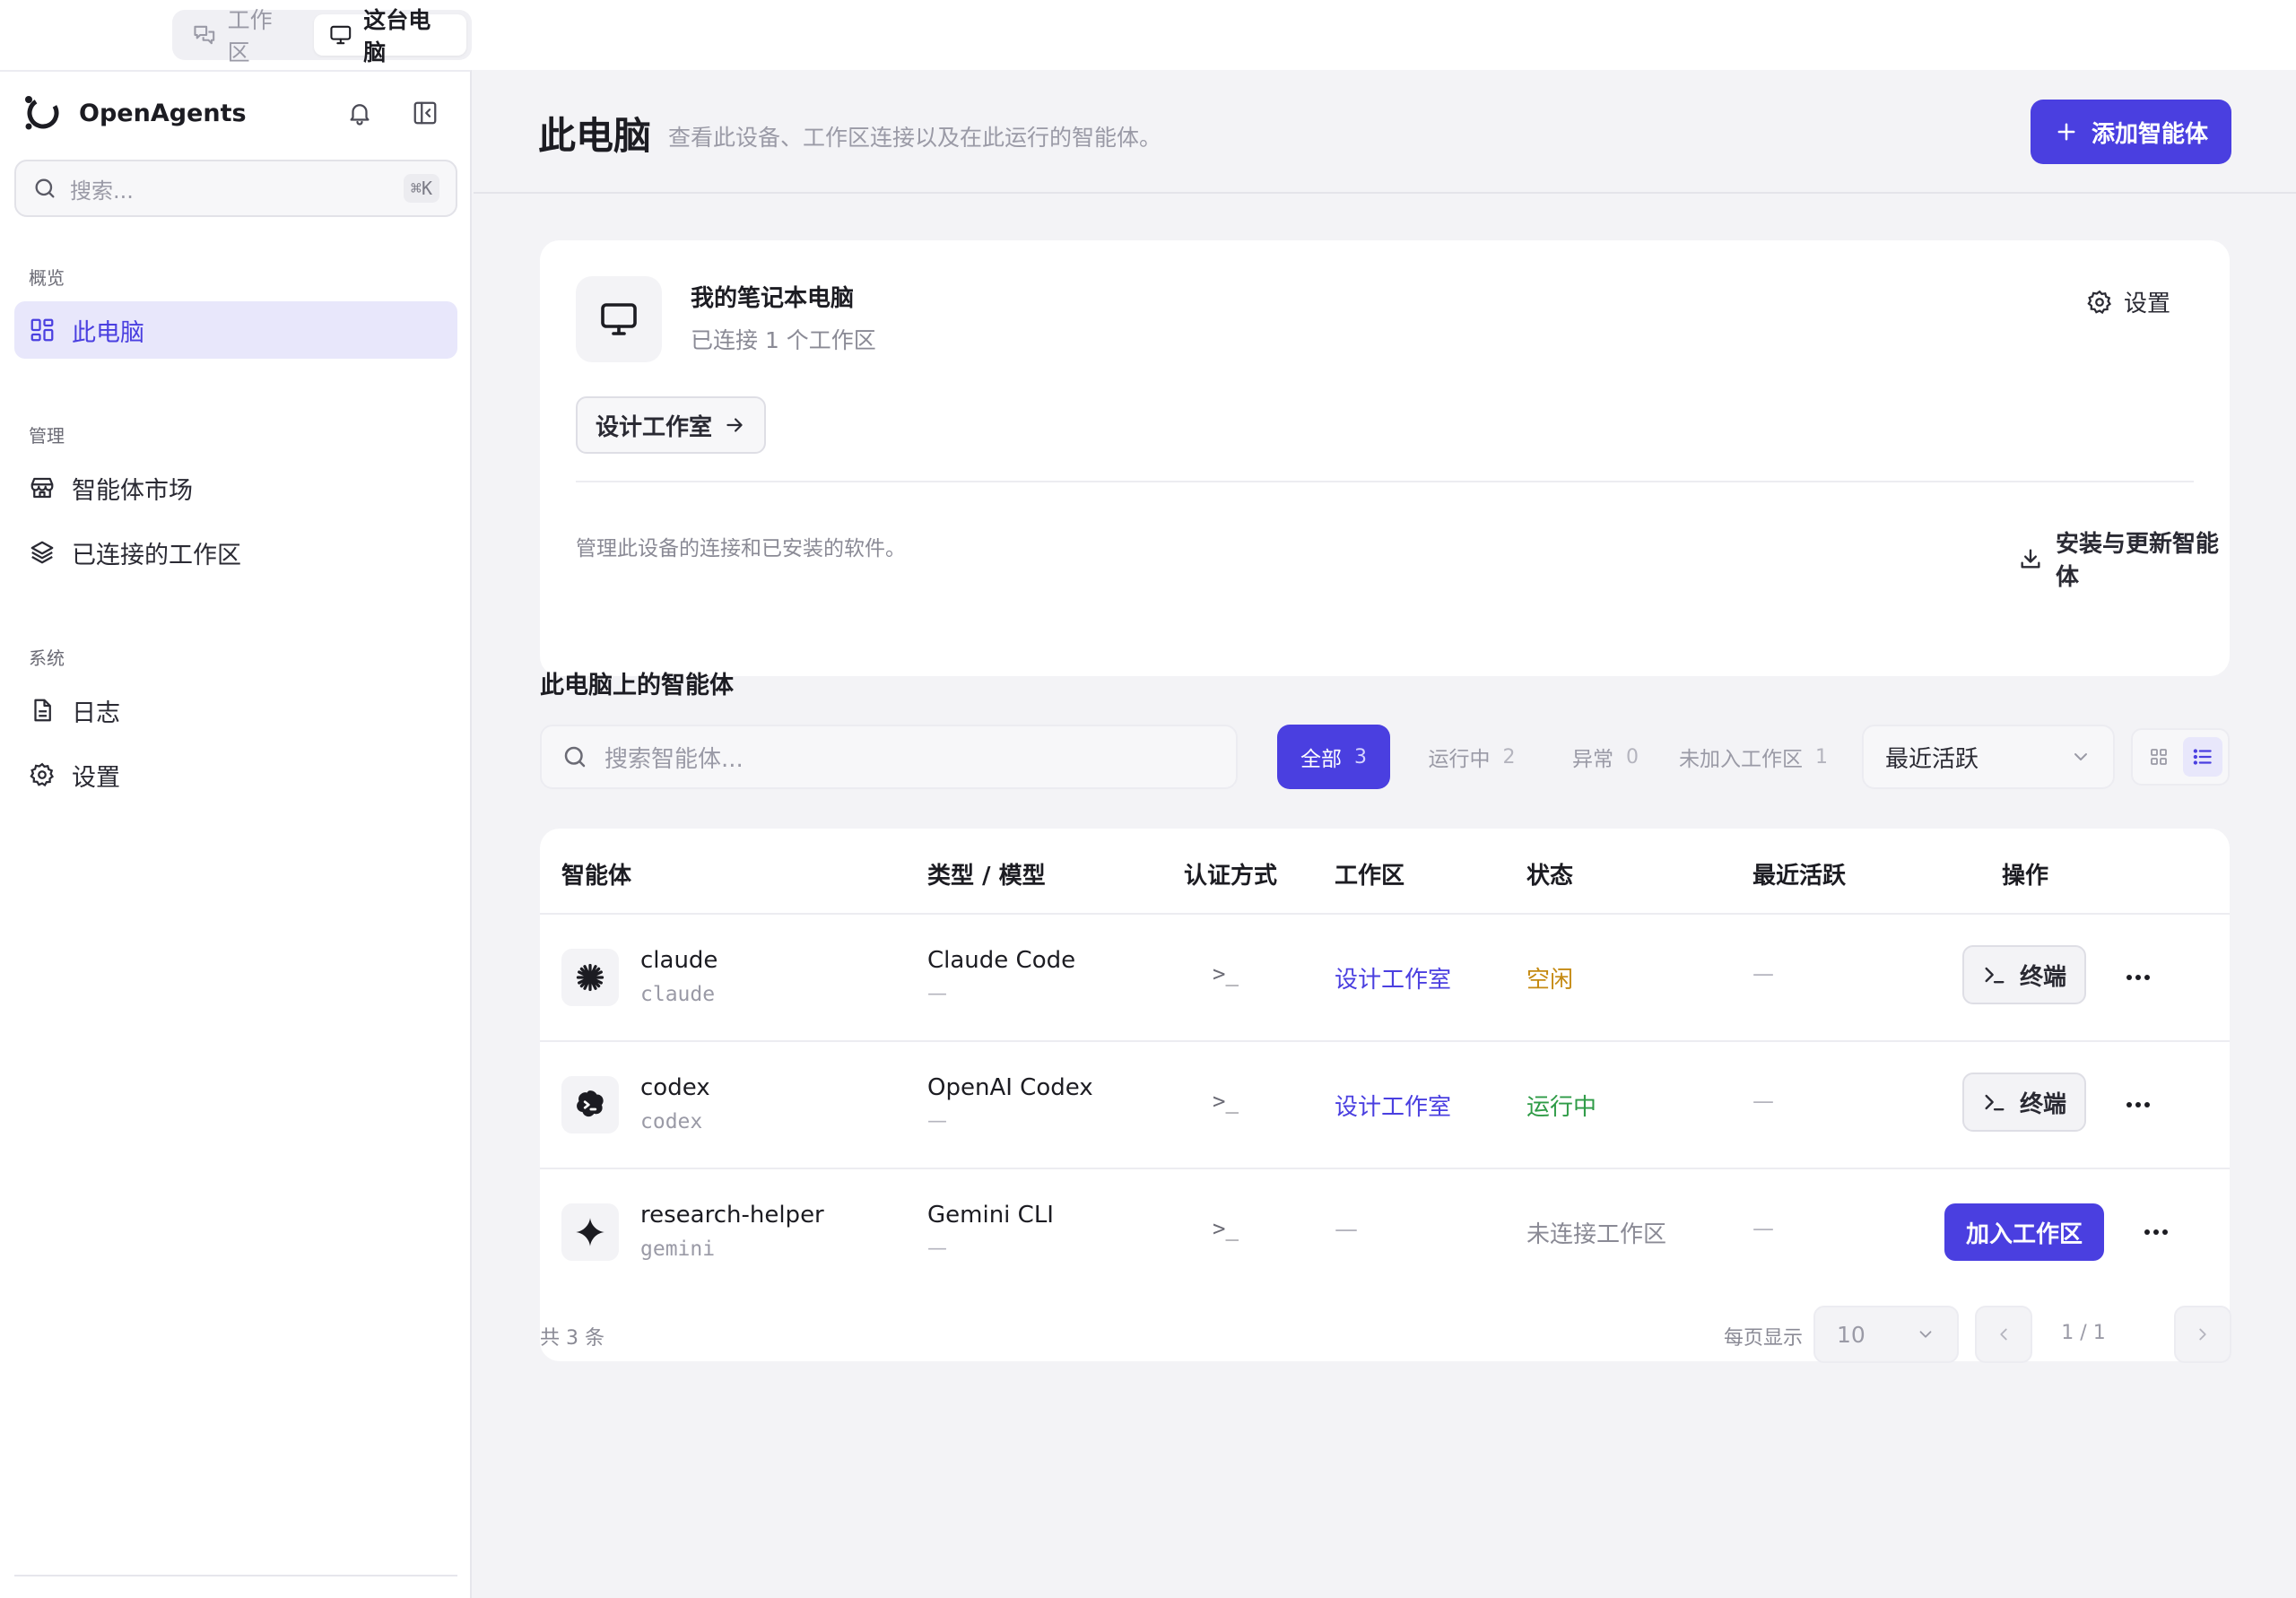  I want to click on next-page-button, so click(2202, 1334).